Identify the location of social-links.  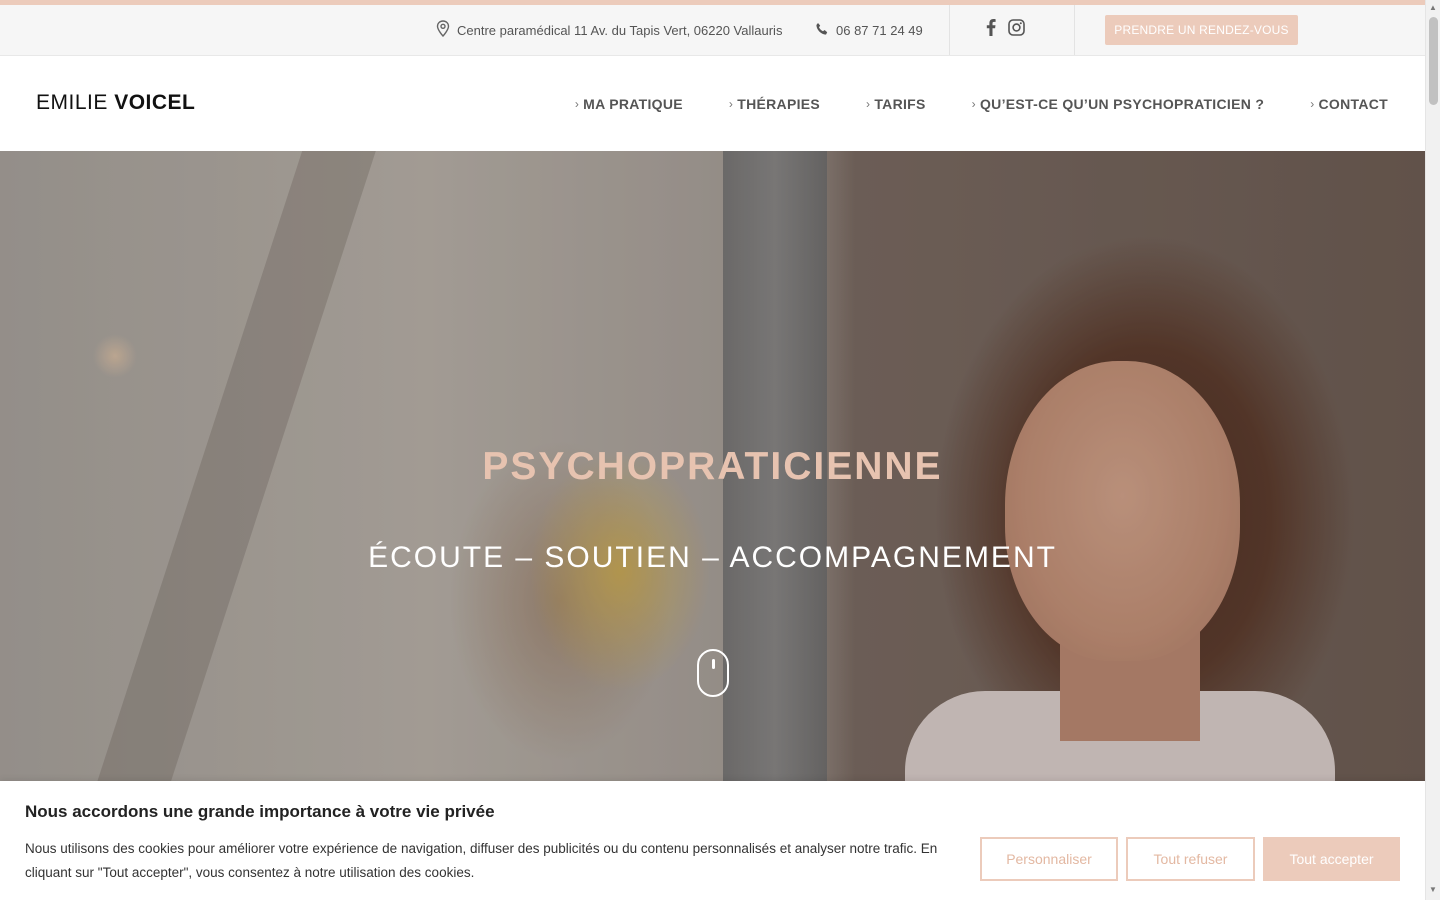
(1005, 30).